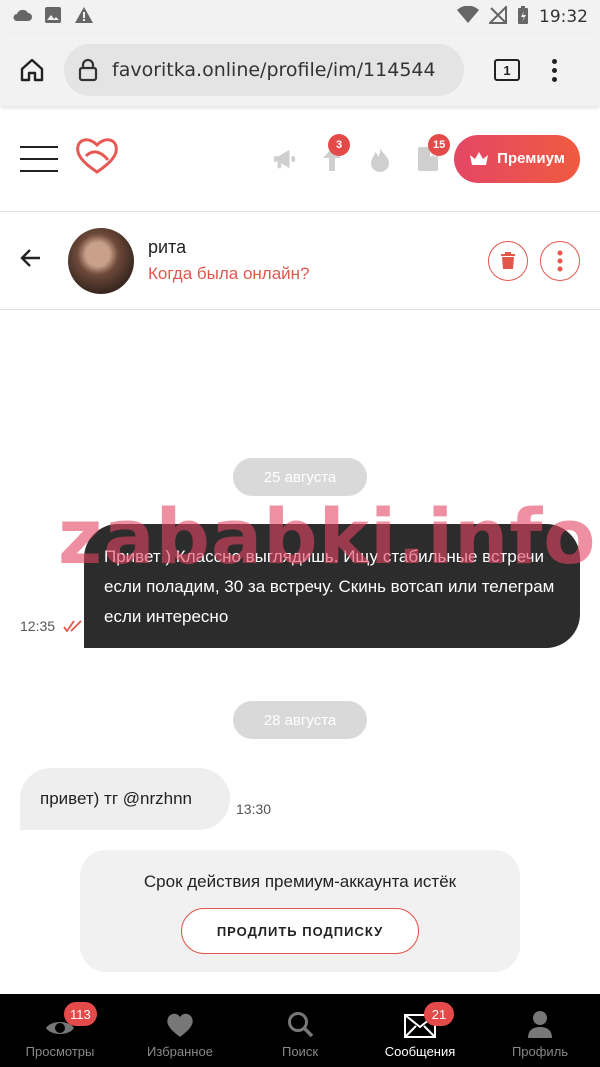  What do you see at coordinates (84, 17) in the screenshot?
I see `warning-icon` at bounding box center [84, 17].